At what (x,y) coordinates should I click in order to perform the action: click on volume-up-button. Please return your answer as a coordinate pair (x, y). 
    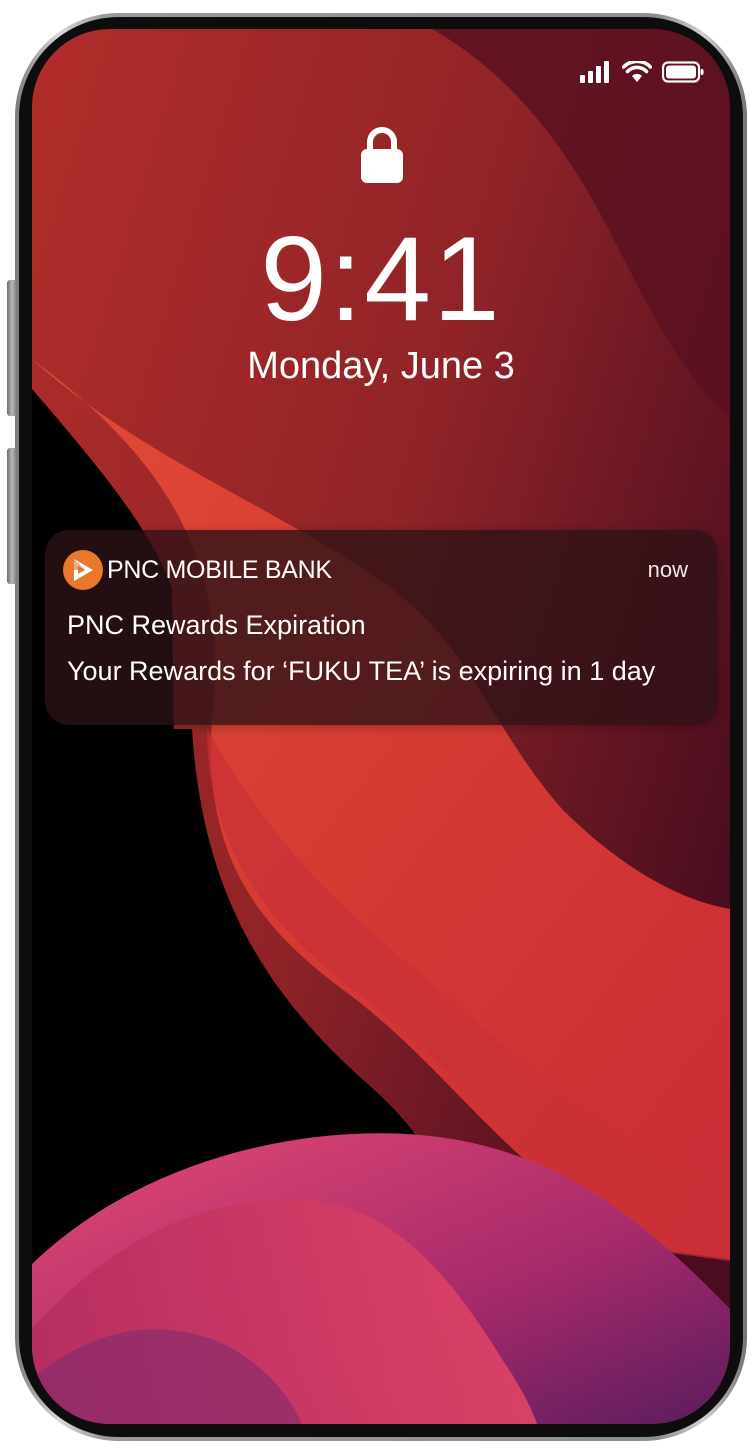
    Looking at the image, I should click on (12, 348).